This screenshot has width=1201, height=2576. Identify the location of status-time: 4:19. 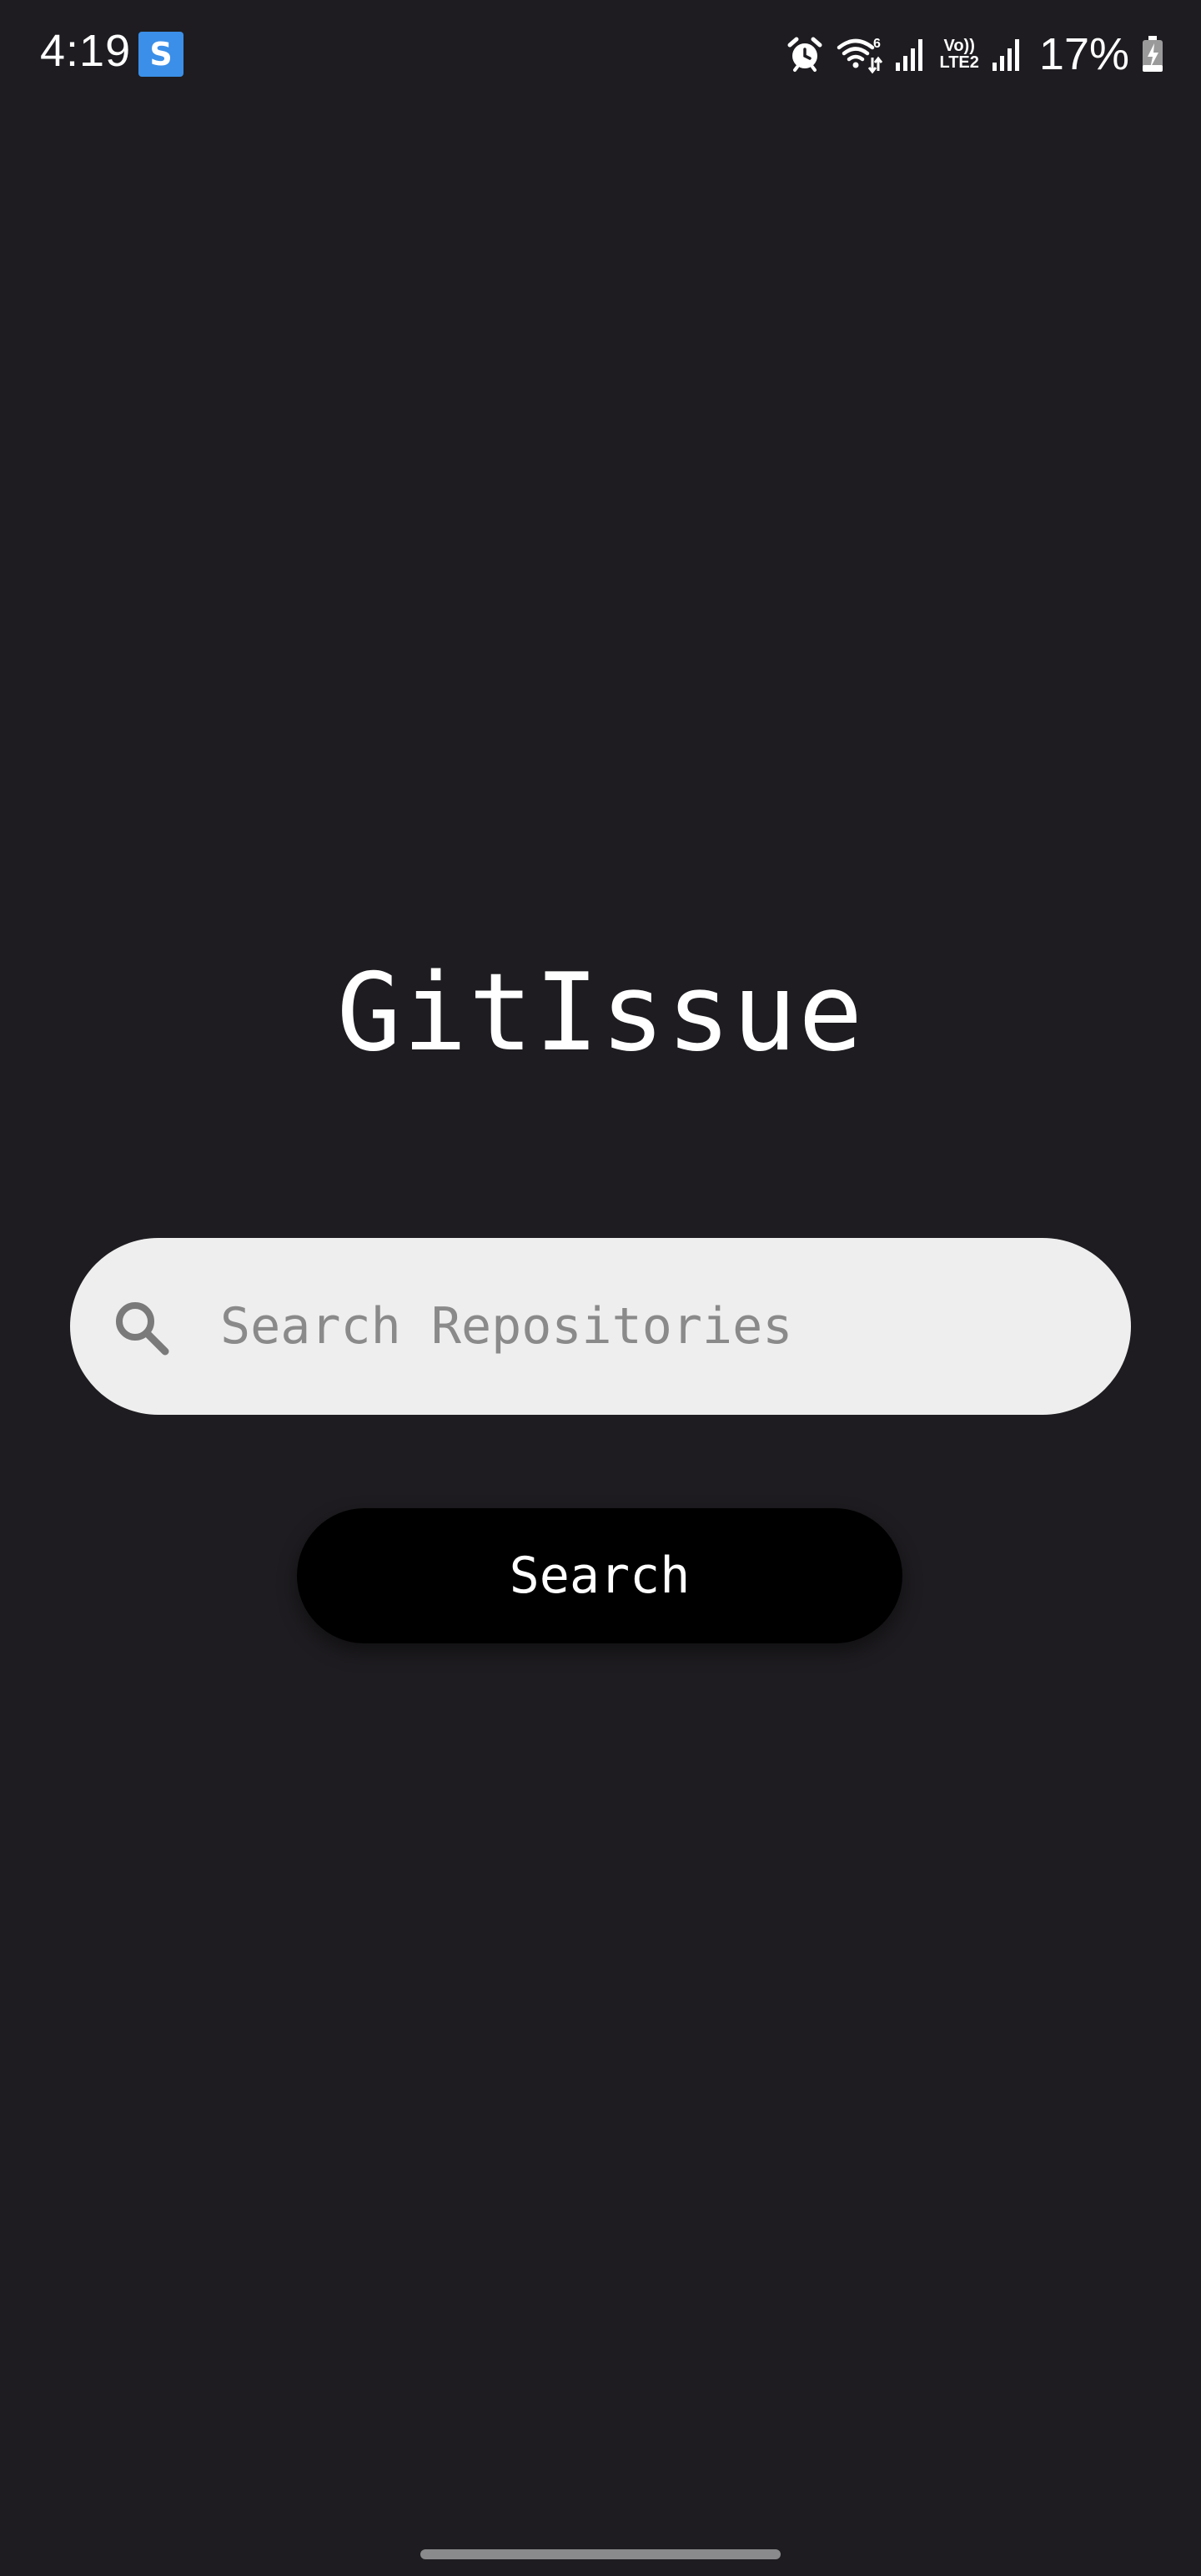
(86, 51).